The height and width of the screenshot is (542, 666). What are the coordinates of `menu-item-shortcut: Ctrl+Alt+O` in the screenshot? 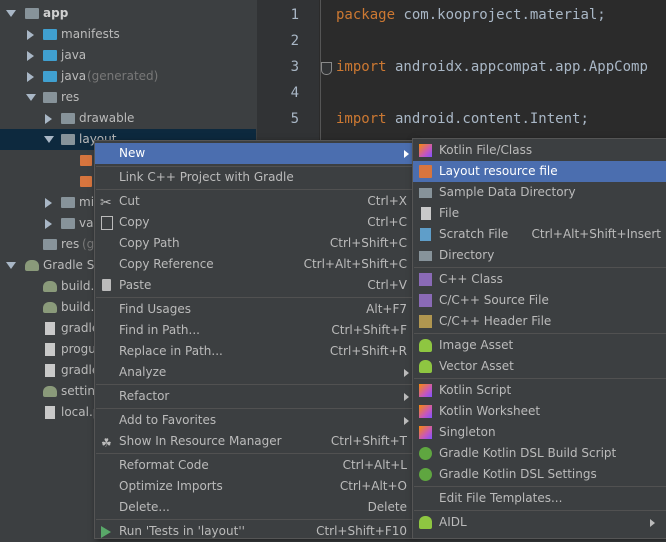 It's located at (373, 486).